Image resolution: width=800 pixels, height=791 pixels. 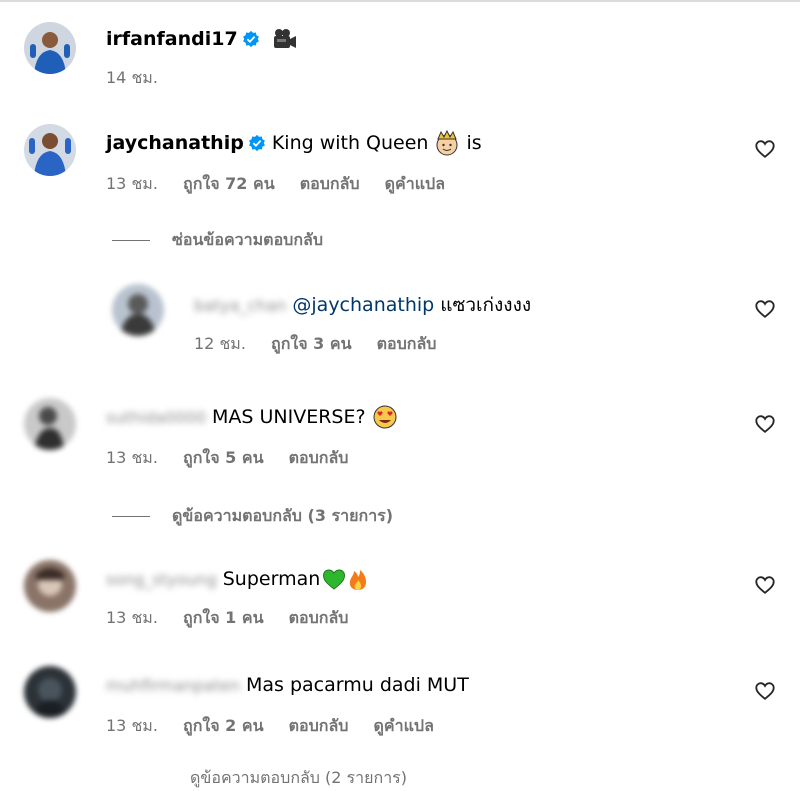 I want to click on king-crown-emoji-icon, so click(x=447, y=143).